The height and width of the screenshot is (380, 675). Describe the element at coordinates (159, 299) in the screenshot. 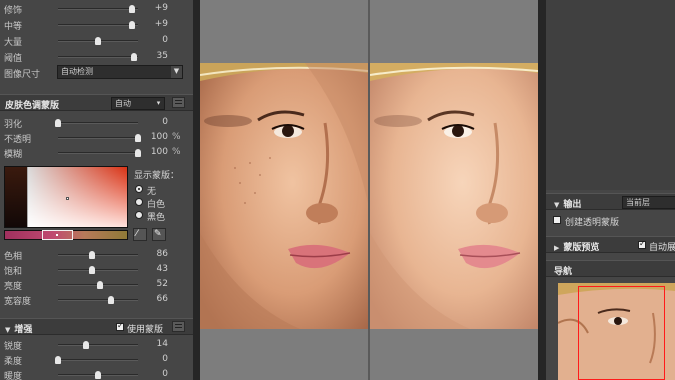

I see `hsl-slider-value: 66` at that location.